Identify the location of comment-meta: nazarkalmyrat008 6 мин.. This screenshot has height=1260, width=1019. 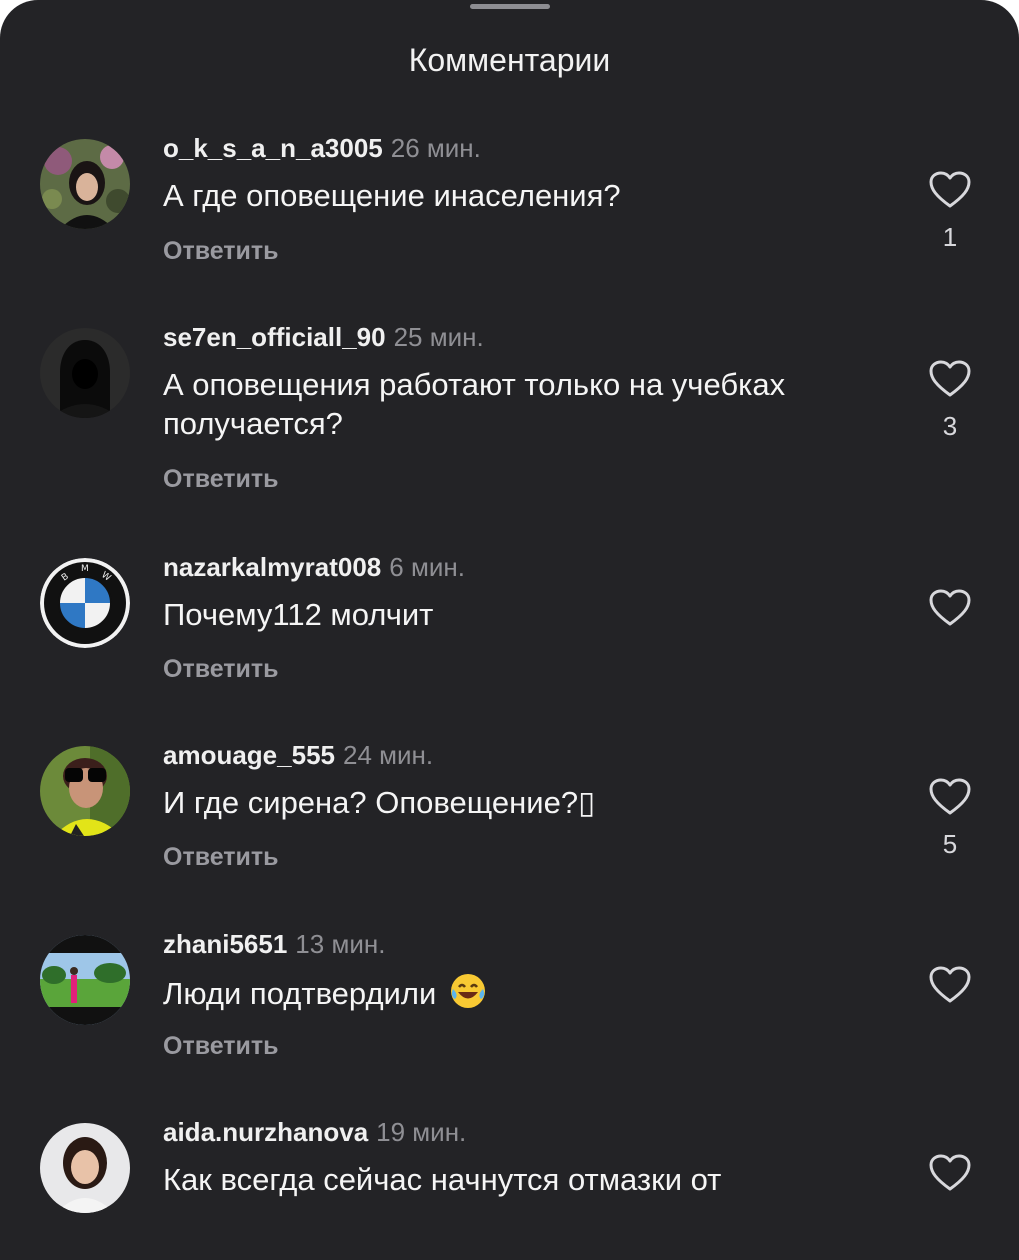
(314, 567).